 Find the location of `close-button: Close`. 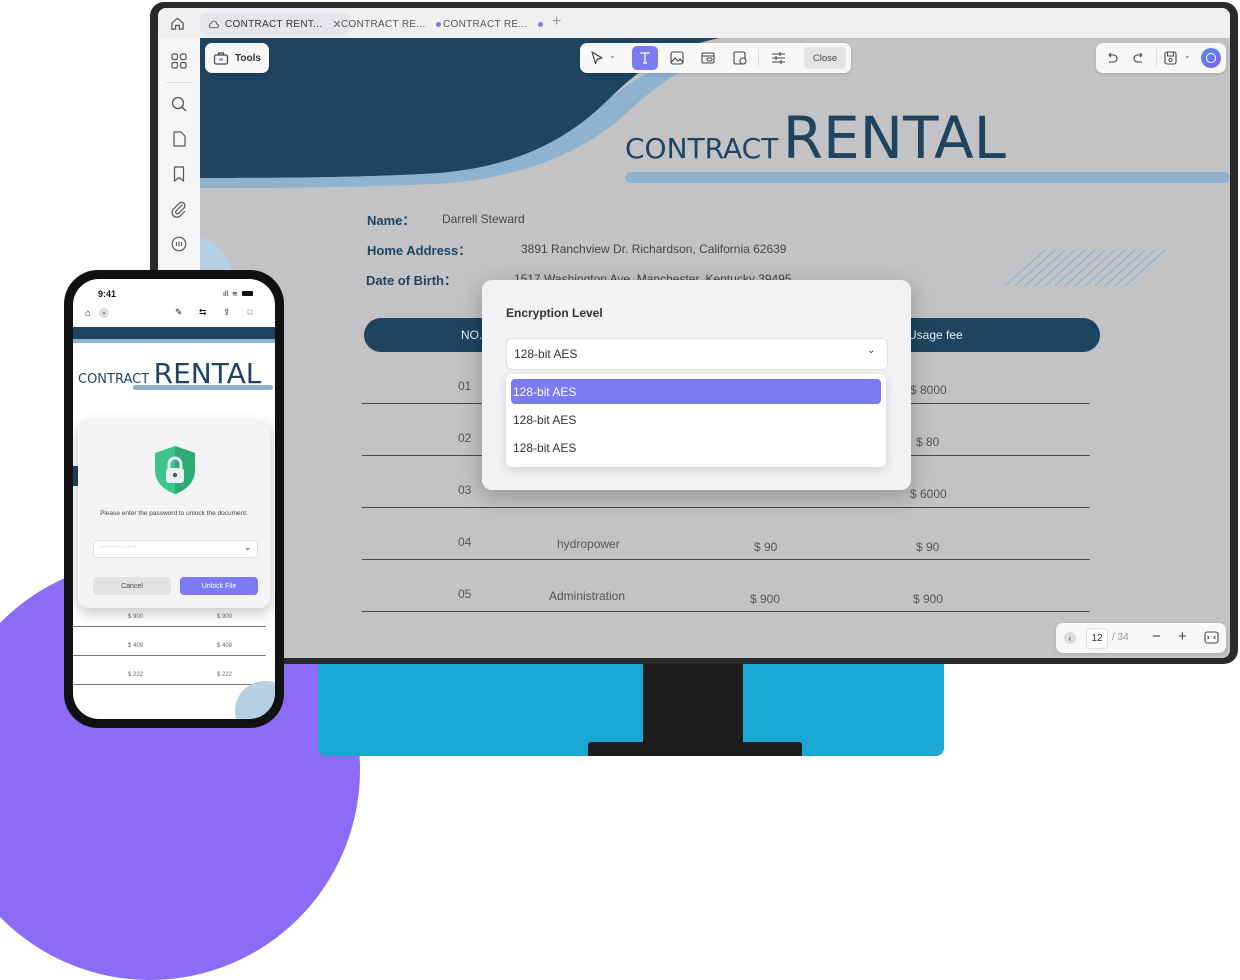

close-button: Close is located at coordinates (825, 58).